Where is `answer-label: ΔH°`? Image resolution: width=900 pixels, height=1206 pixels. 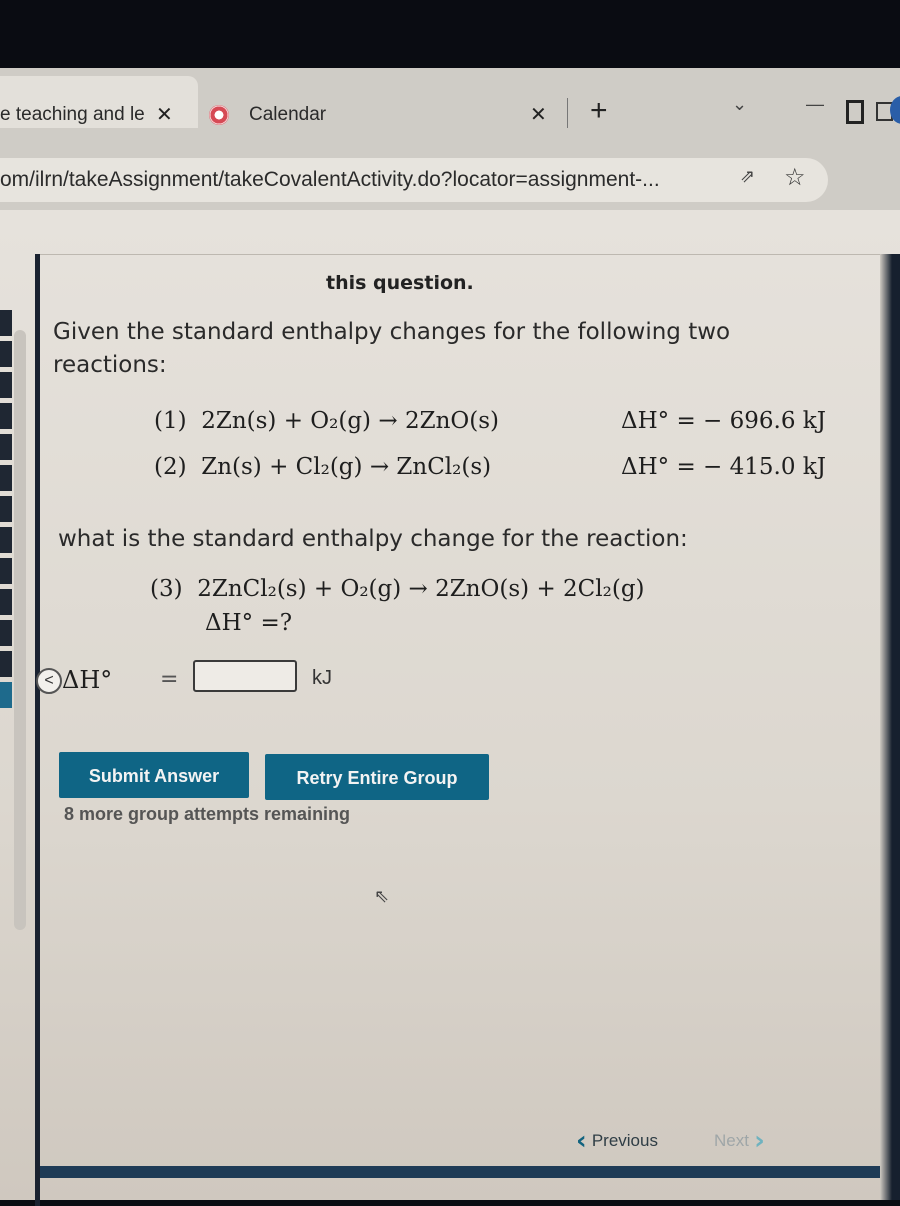
answer-label: ΔH° is located at coordinates (87, 680).